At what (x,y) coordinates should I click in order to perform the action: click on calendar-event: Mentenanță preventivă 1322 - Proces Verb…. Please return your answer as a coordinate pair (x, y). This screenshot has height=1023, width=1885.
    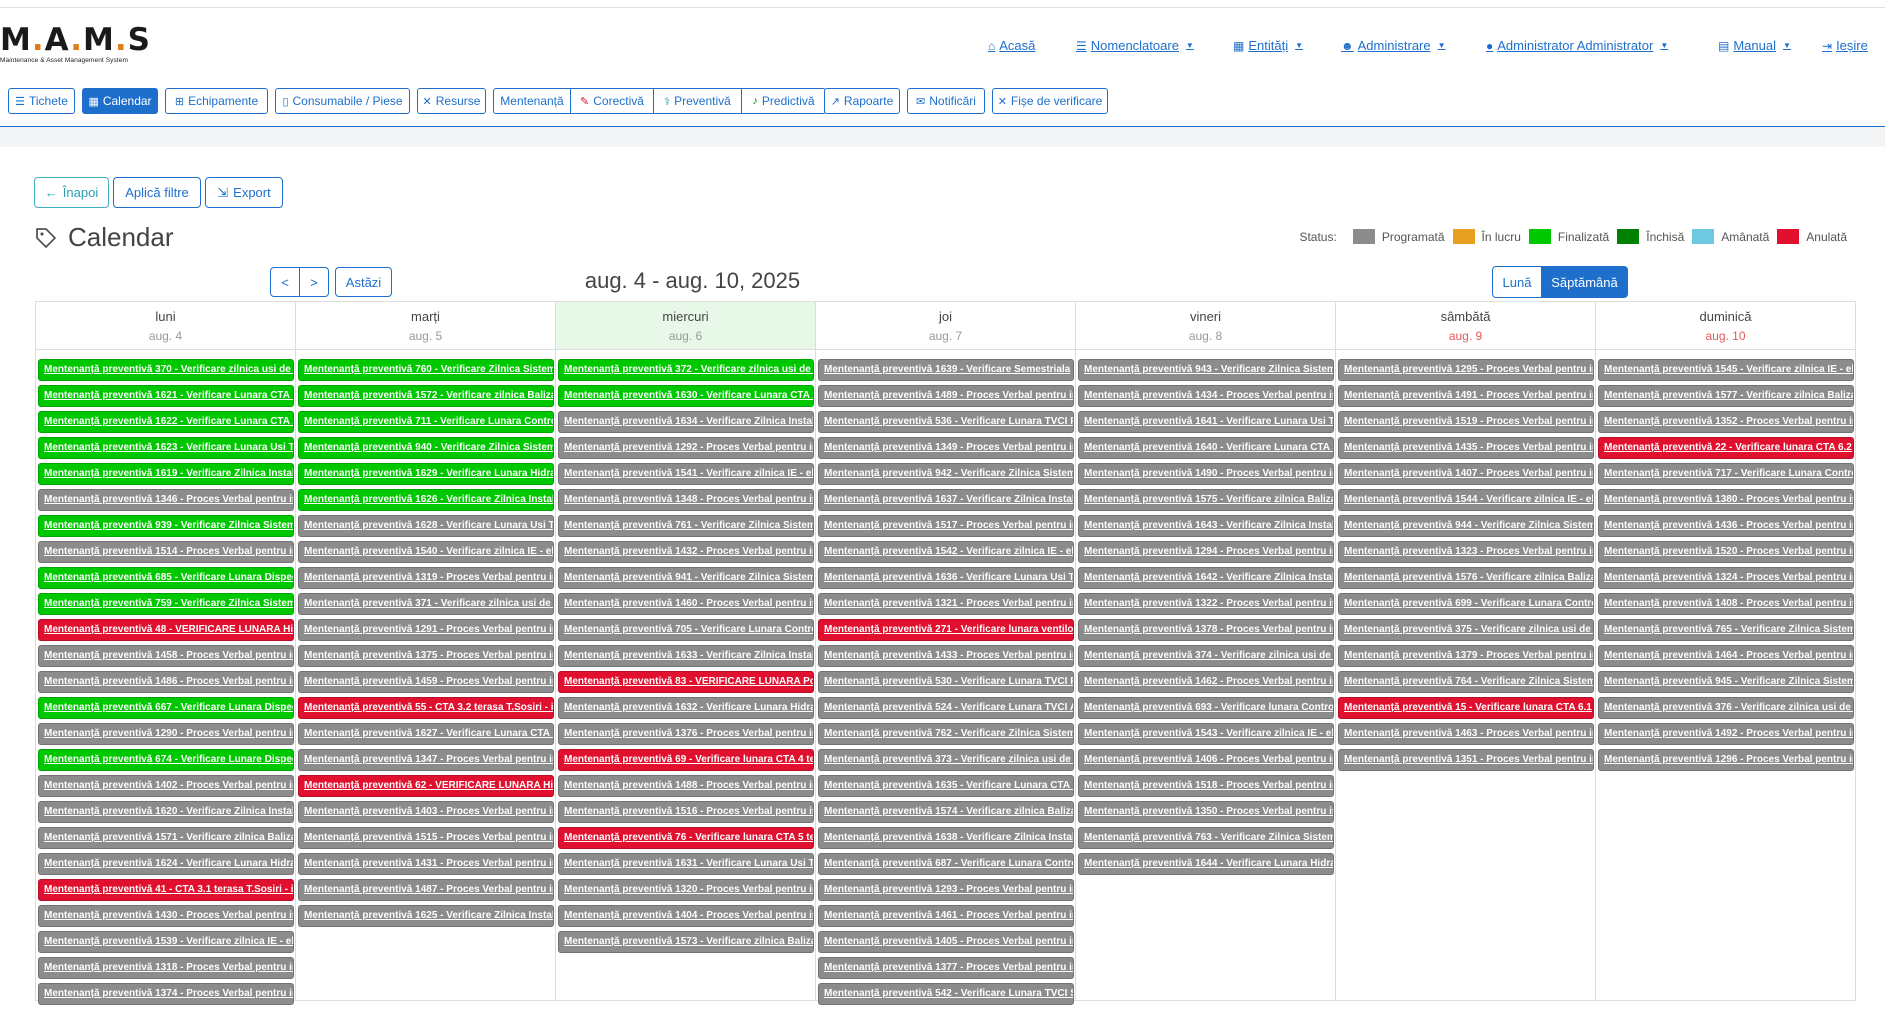
    Looking at the image, I should click on (1206, 604).